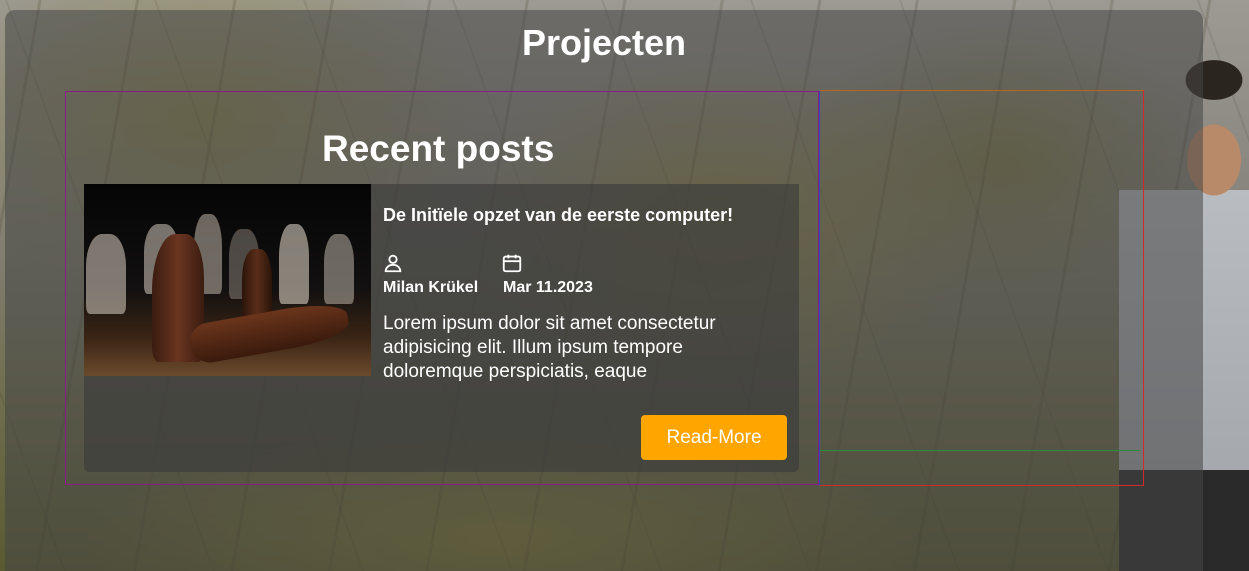 Image resolution: width=1249 pixels, height=571 pixels. Describe the element at coordinates (604, 42) in the screenshot. I see `page-title: Projecten` at that location.